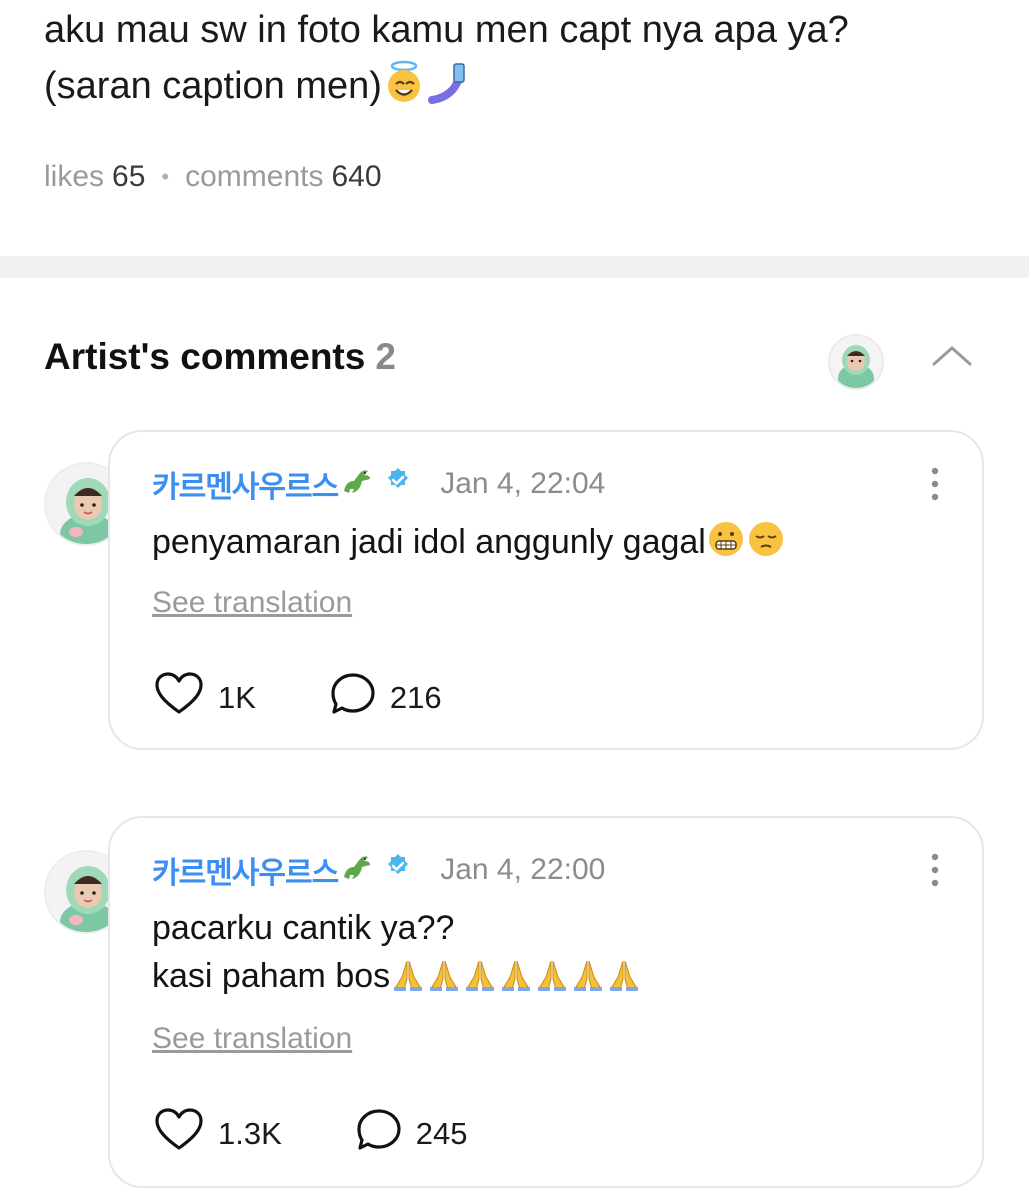  What do you see at coordinates (441, 1133) in the screenshot?
I see `reply-count: 245` at bounding box center [441, 1133].